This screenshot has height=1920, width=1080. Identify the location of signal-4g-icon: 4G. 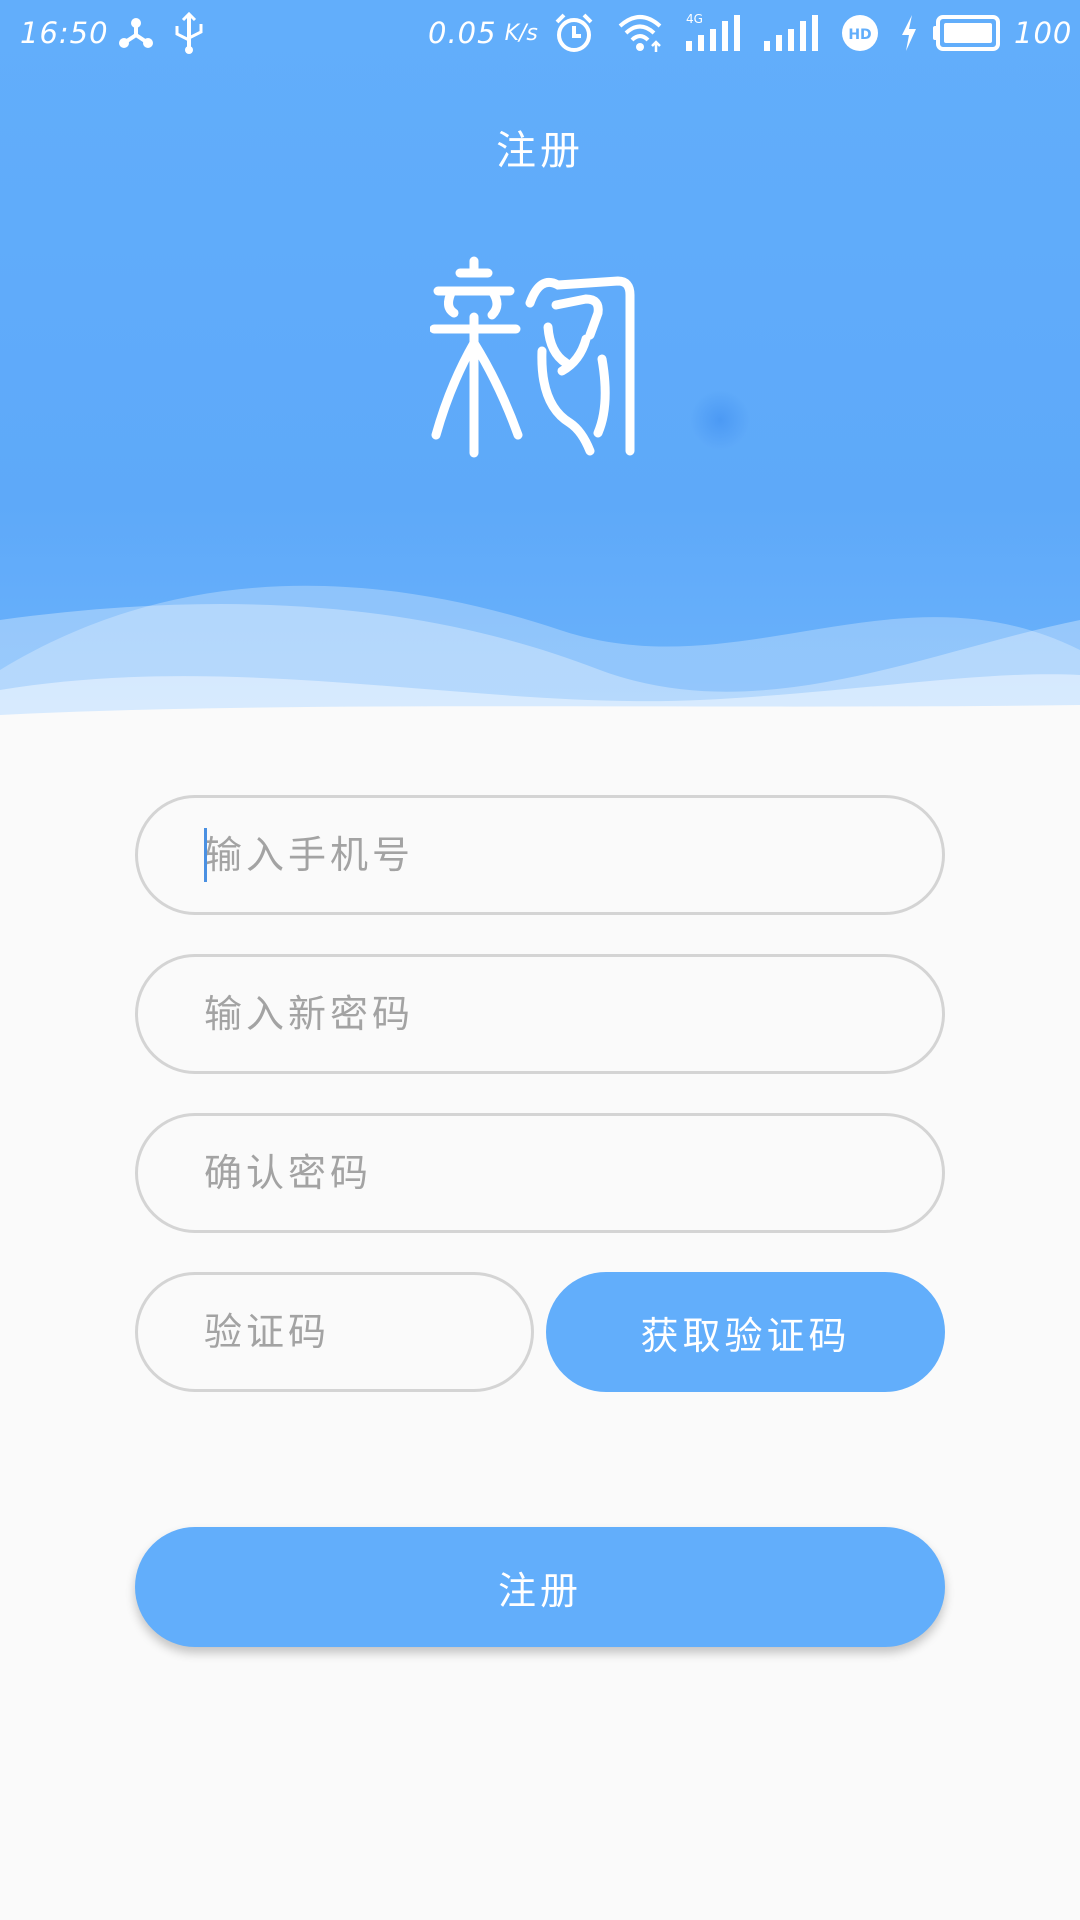
(713, 33).